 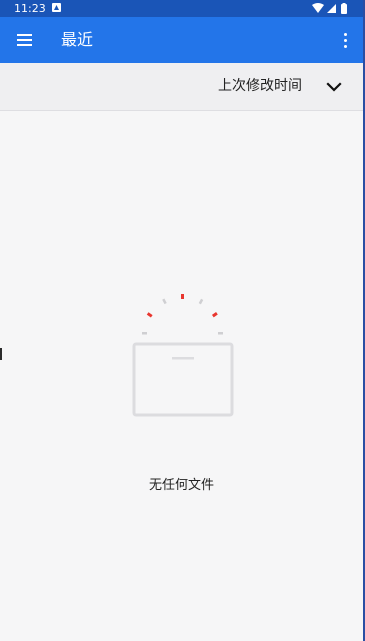 I want to click on status-icons, so click(x=329, y=8).